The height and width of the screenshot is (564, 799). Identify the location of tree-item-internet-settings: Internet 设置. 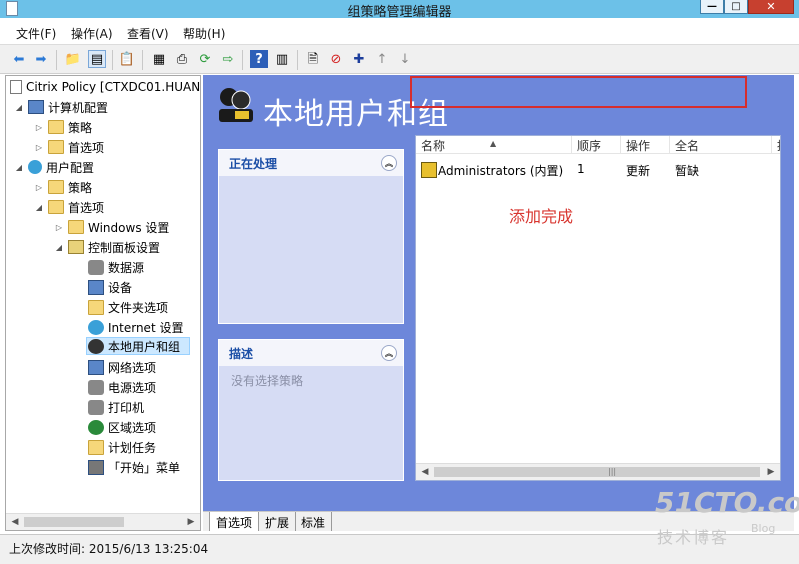
(135, 327).